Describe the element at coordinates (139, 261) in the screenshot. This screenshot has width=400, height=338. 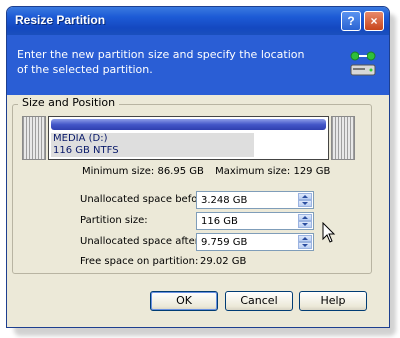
I see `free-space-label: Free space on partition:` at that location.